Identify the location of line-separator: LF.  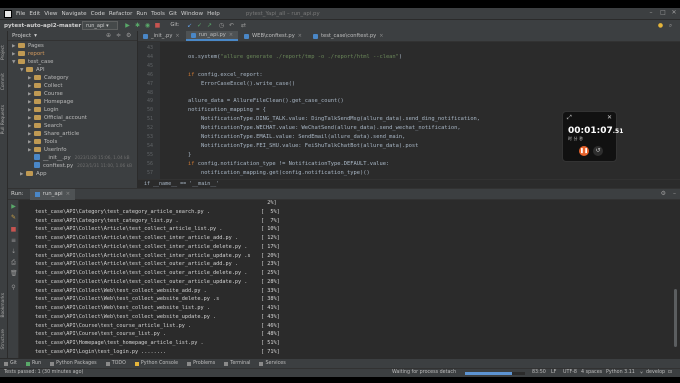
(553, 372).